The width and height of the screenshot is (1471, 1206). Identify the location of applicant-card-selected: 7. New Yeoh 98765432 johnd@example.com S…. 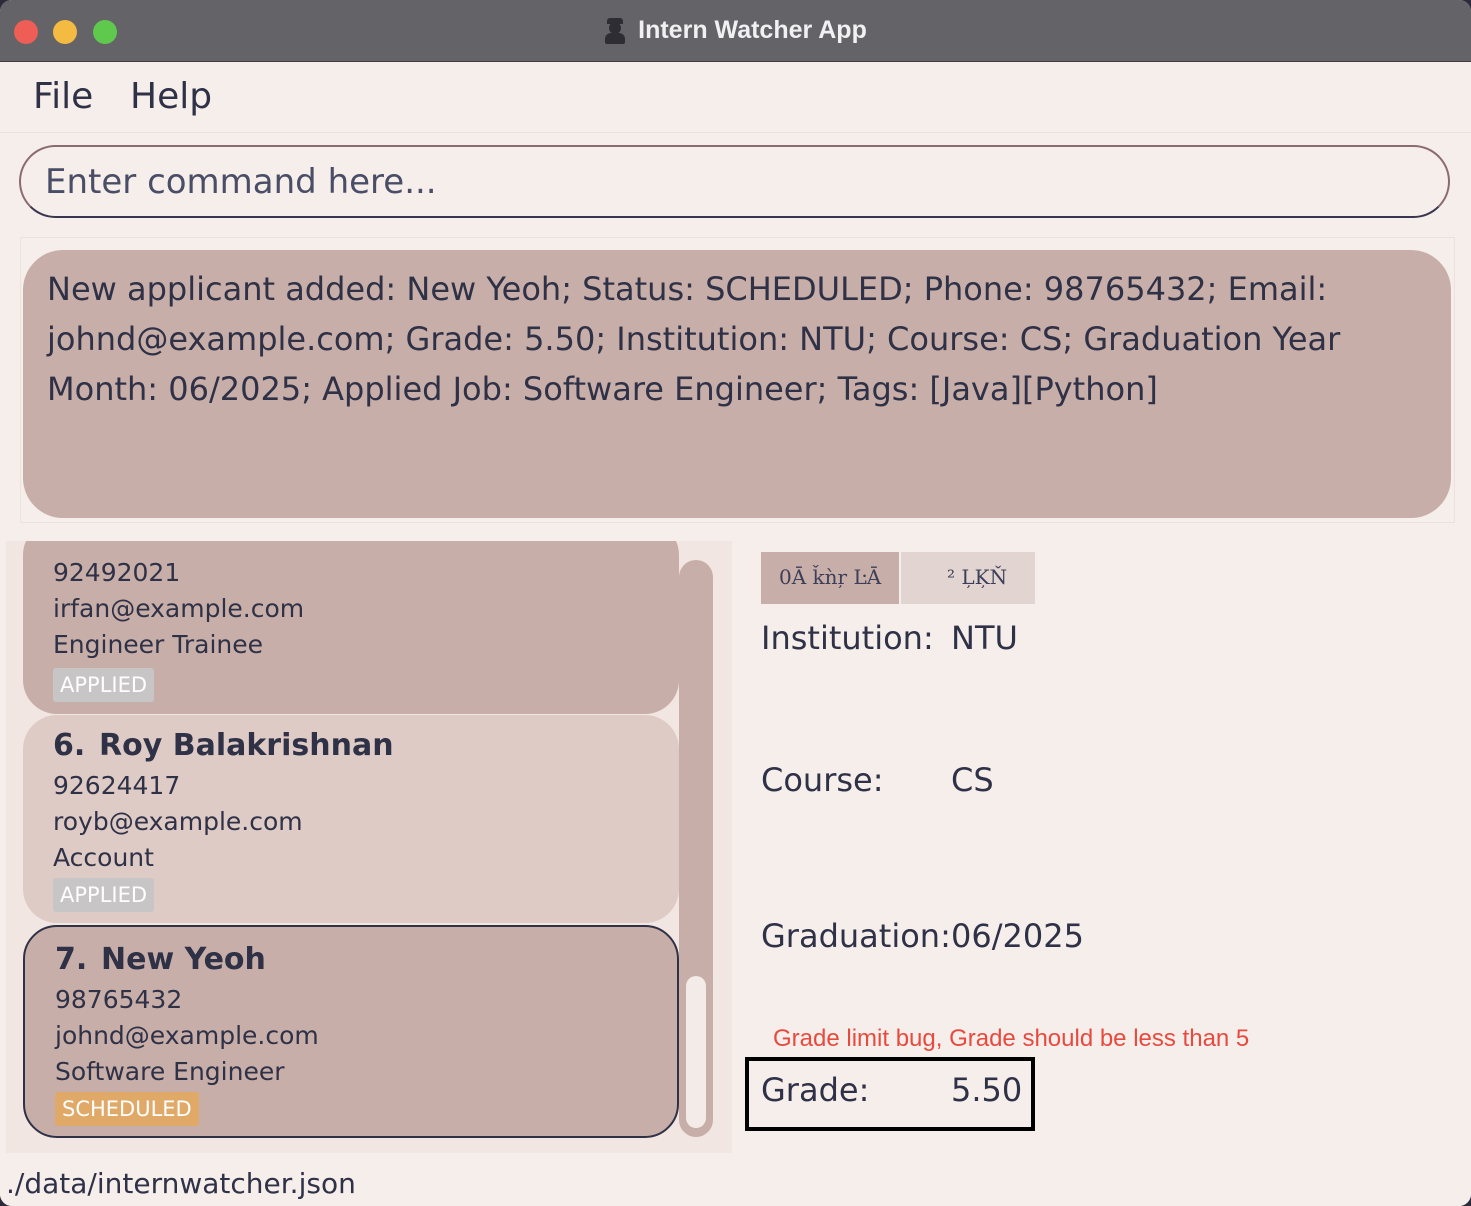
(351, 1031).